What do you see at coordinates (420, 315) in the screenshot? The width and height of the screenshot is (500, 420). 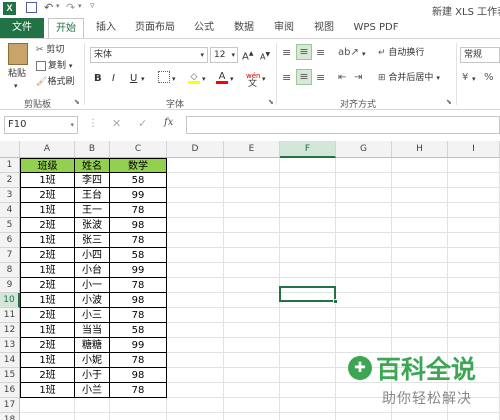 I see `cell-h11` at bounding box center [420, 315].